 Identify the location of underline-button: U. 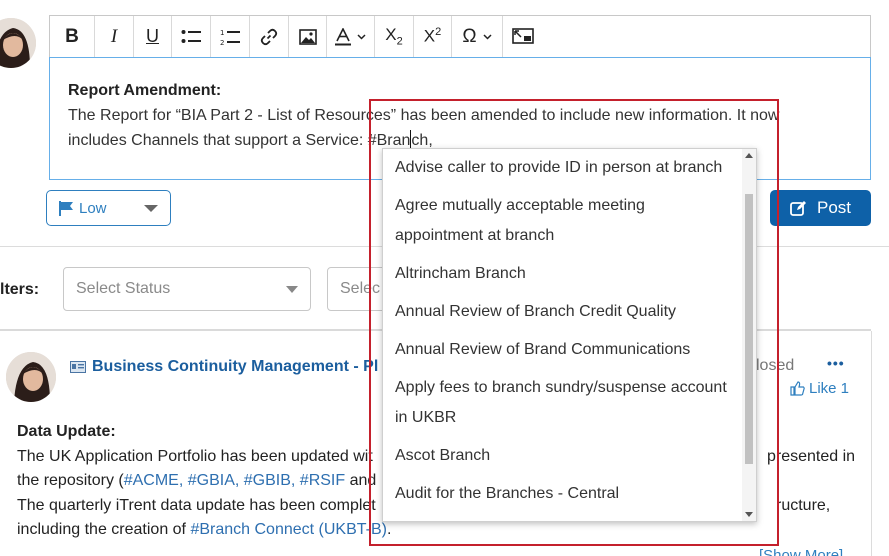
(153, 36).